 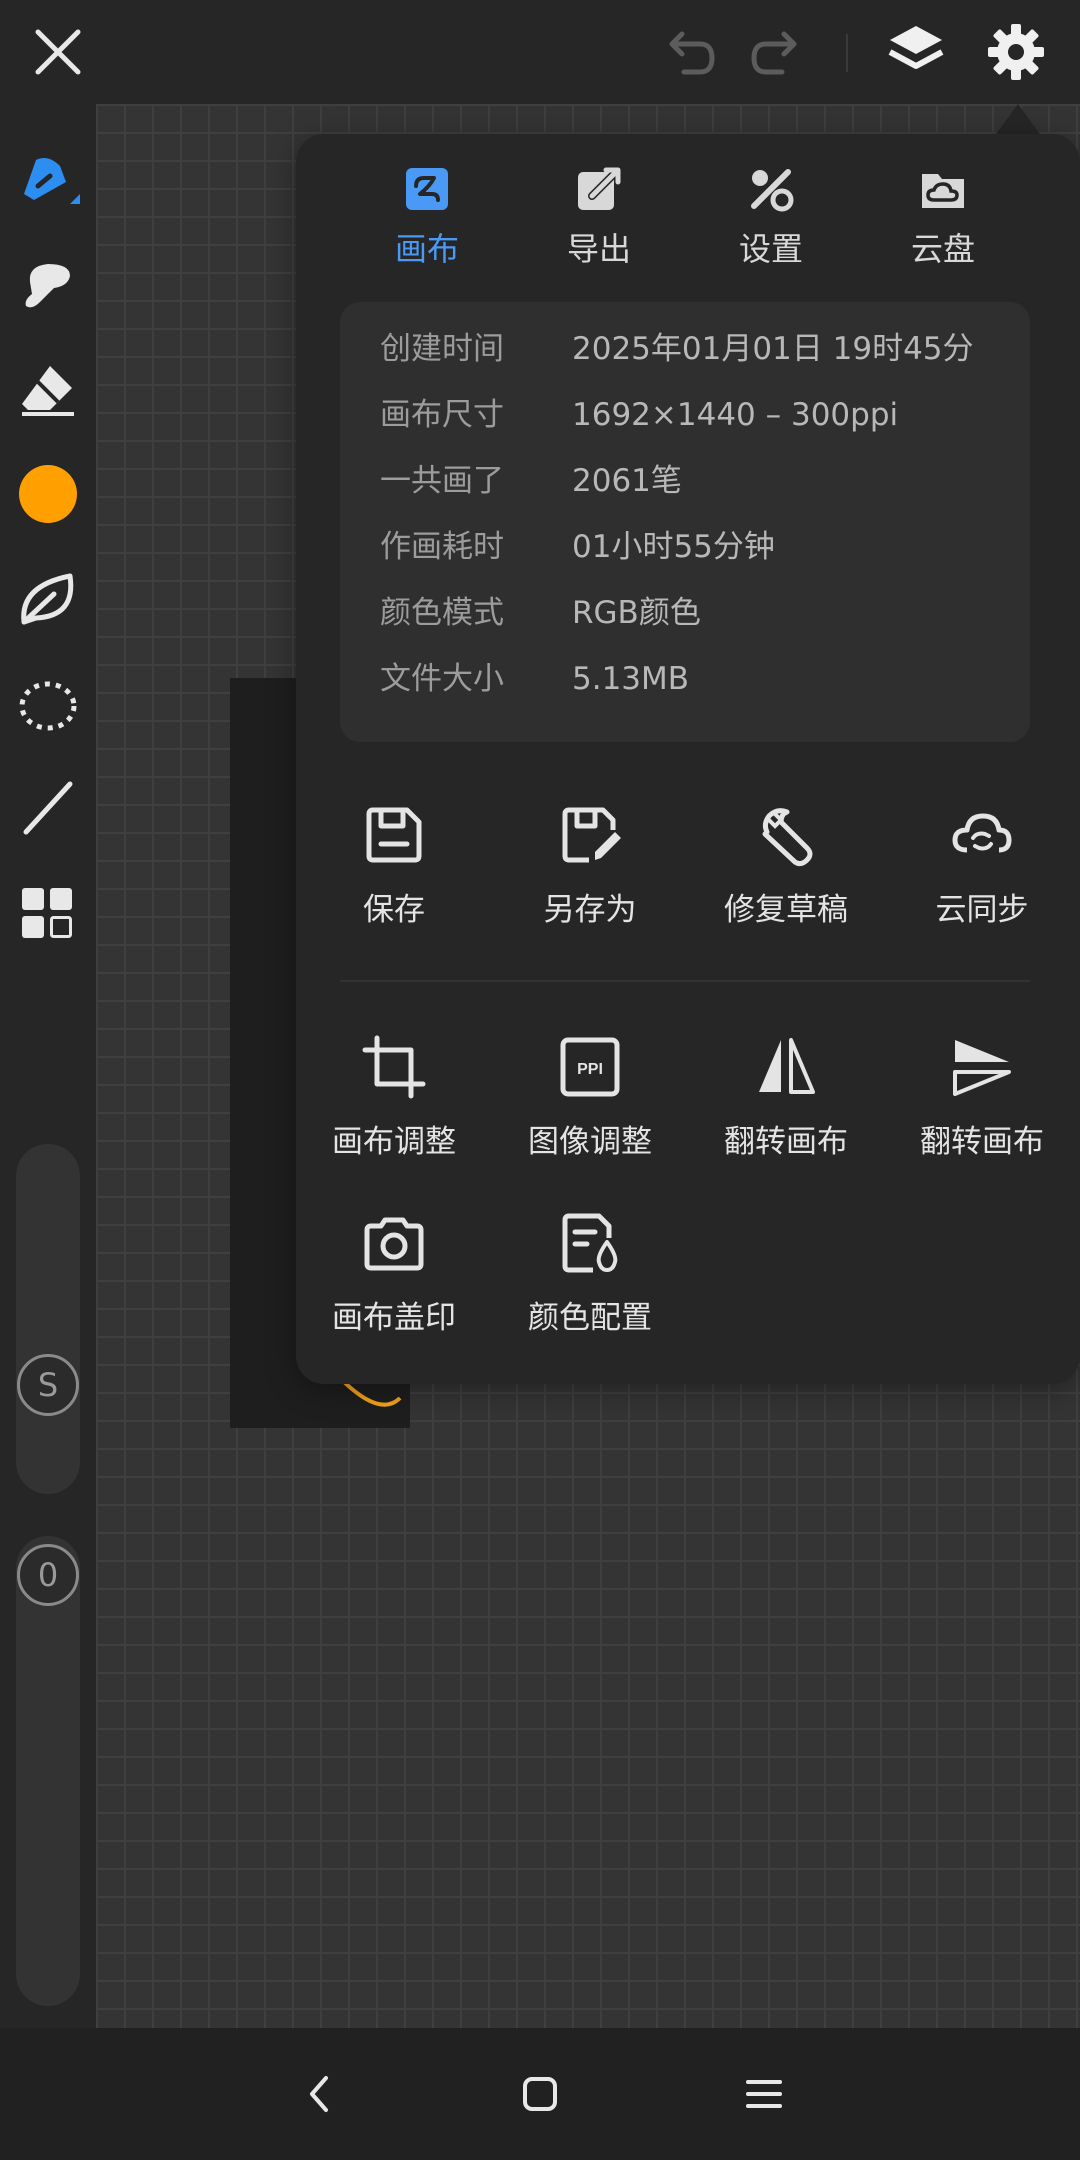 I want to click on panel-pointer, so click(x=1018, y=119).